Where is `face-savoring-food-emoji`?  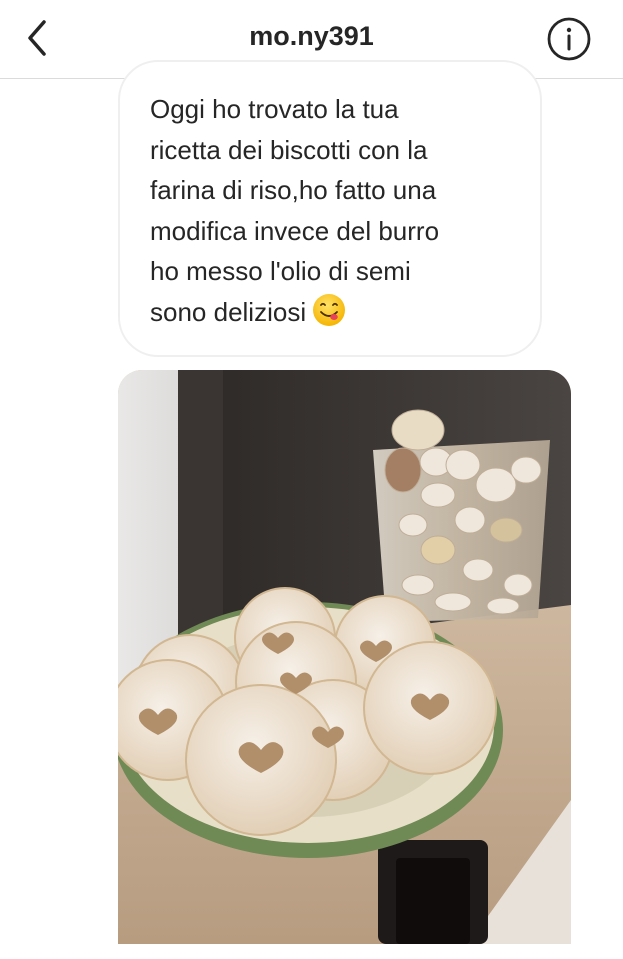
face-savoring-food-emoji is located at coordinates (329, 316).